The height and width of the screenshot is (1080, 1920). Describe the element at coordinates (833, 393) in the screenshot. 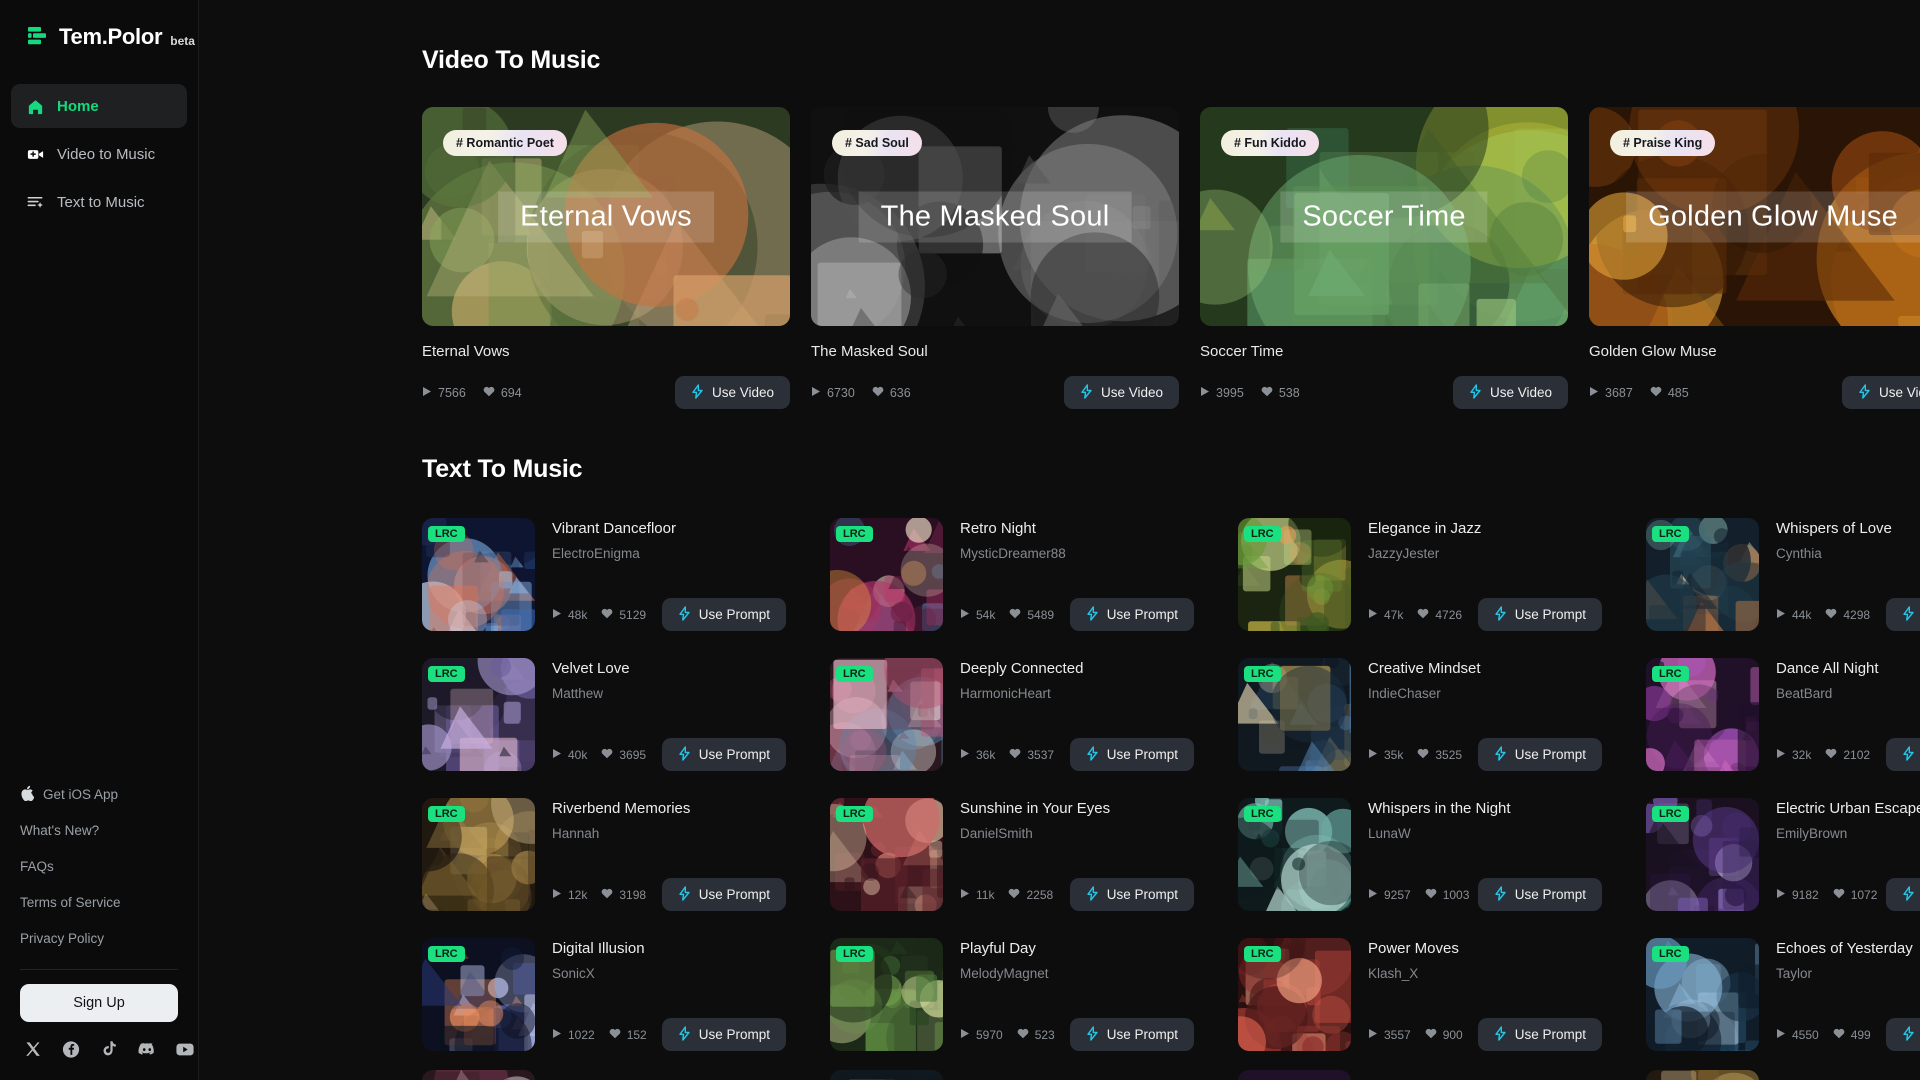

I see `play-count: 6730` at that location.